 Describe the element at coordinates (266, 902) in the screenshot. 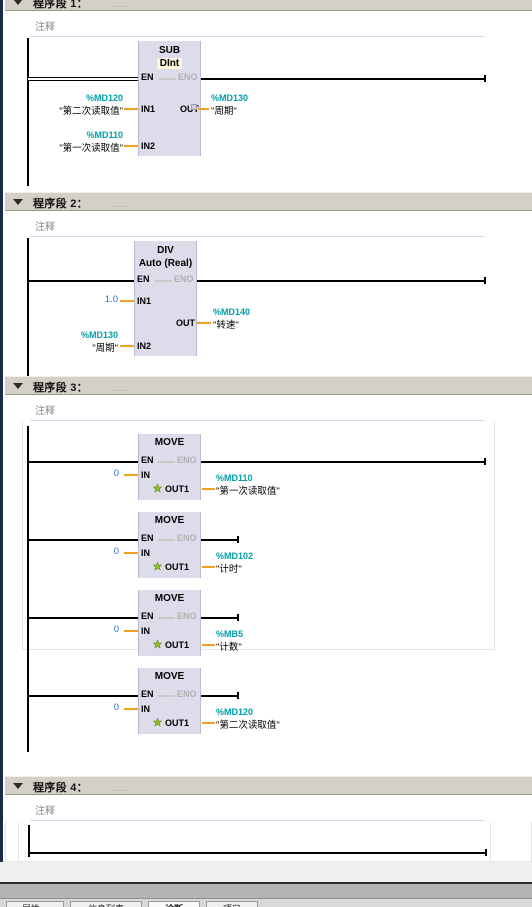

I see `bottom-tab-bar: 属性 信息列表 诊断 项目` at that location.